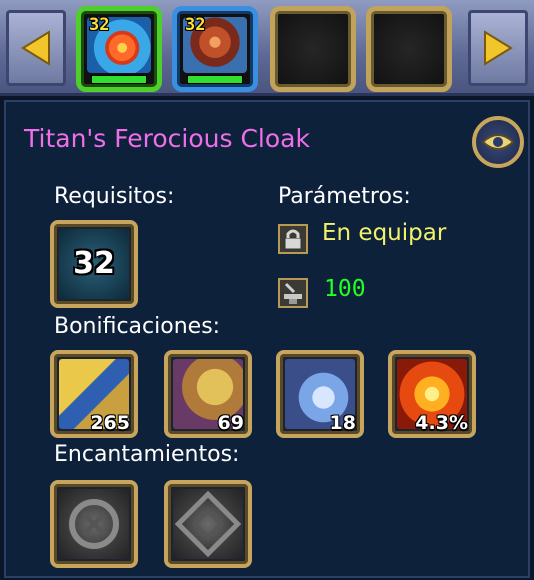 The width and height of the screenshot is (534, 580). I want to click on lock-icon, so click(293, 239).